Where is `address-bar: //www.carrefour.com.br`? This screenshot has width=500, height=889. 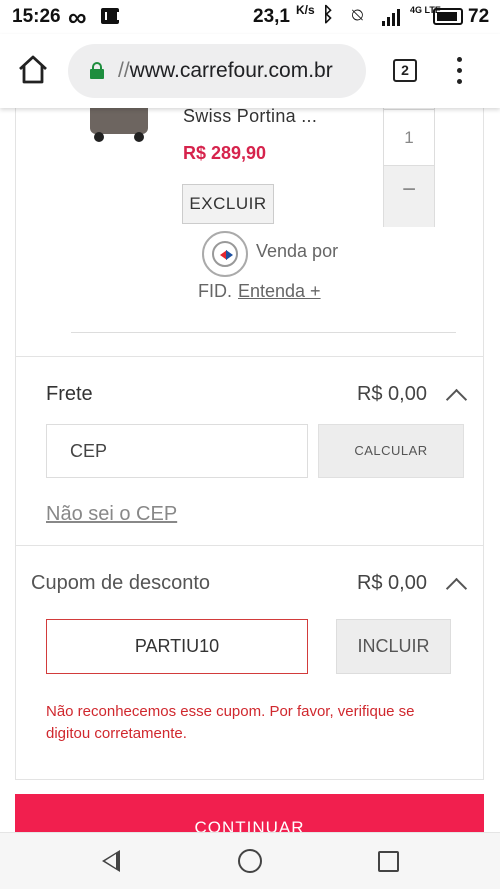
address-bar: //www.carrefour.com.br is located at coordinates (217, 71).